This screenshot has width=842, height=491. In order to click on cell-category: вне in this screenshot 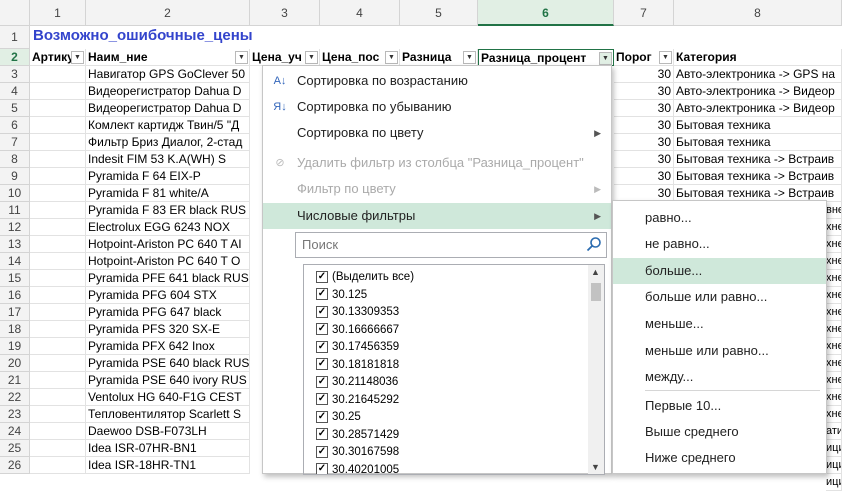, I will do `click(834, 210)`.